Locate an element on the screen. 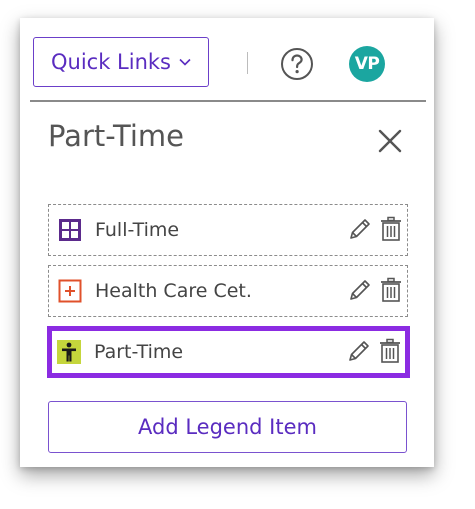 The width and height of the screenshot is (475, 509). legend-item-label: Health Care Cet. is located at coordinates (173, 291).